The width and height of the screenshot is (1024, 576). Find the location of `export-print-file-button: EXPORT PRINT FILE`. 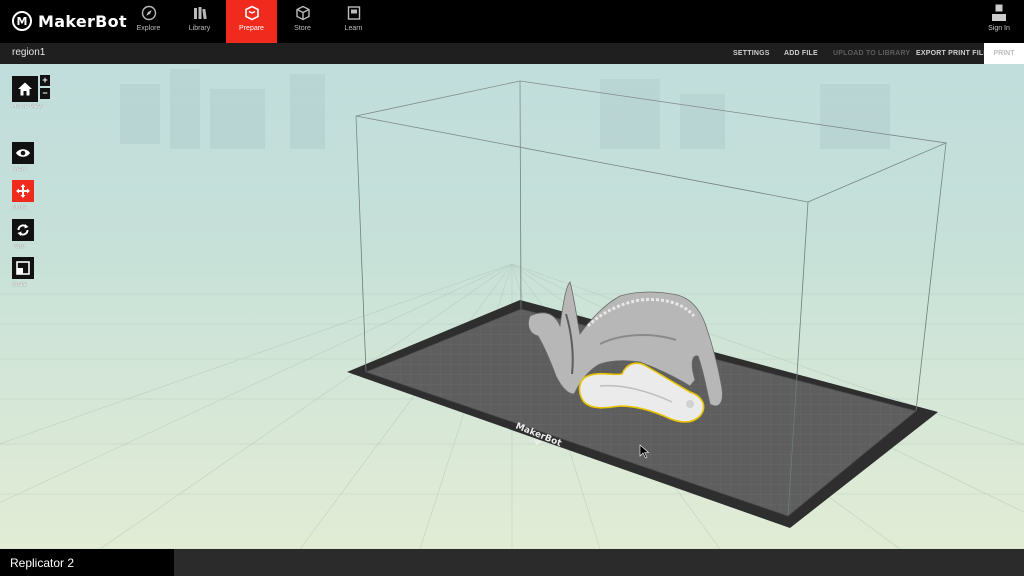

export-print-file-button: EXPORT PRINT FILE is located at coordinates (952, 53).